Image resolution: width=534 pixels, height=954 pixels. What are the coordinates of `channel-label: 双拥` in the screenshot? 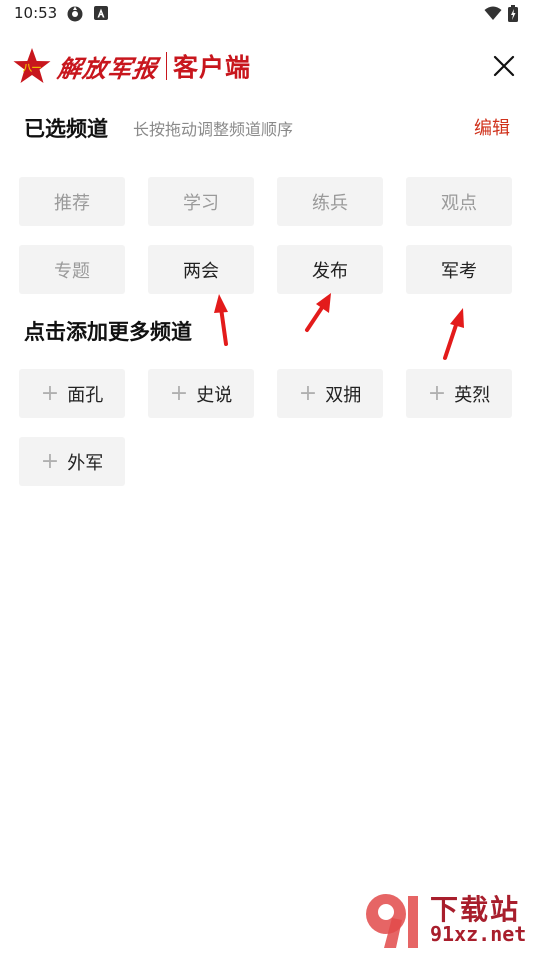 It's located at (343, 395).